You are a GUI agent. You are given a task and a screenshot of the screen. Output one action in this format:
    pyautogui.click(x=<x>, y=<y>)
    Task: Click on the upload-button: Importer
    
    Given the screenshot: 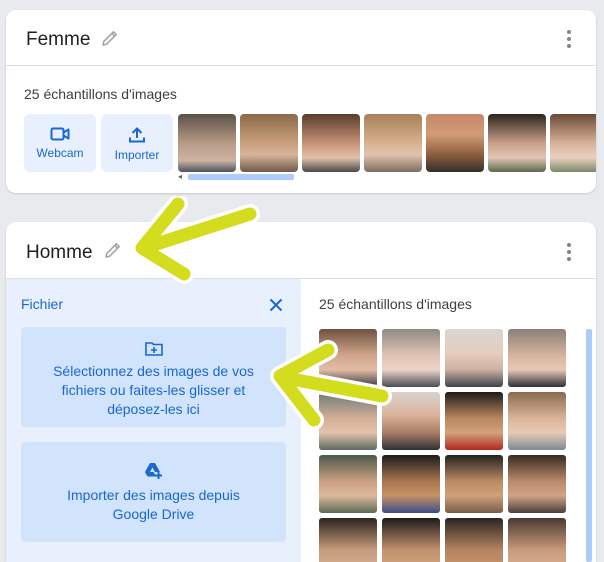 What is the action you would take?
    pyautogui.click(x=137, y=143)
    